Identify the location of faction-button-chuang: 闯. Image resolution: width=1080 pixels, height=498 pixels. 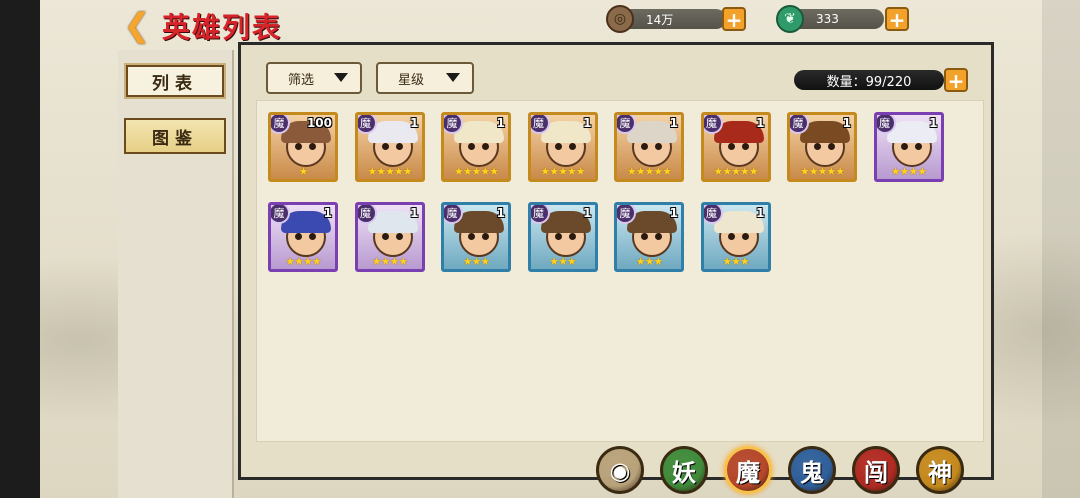
(876, 470).